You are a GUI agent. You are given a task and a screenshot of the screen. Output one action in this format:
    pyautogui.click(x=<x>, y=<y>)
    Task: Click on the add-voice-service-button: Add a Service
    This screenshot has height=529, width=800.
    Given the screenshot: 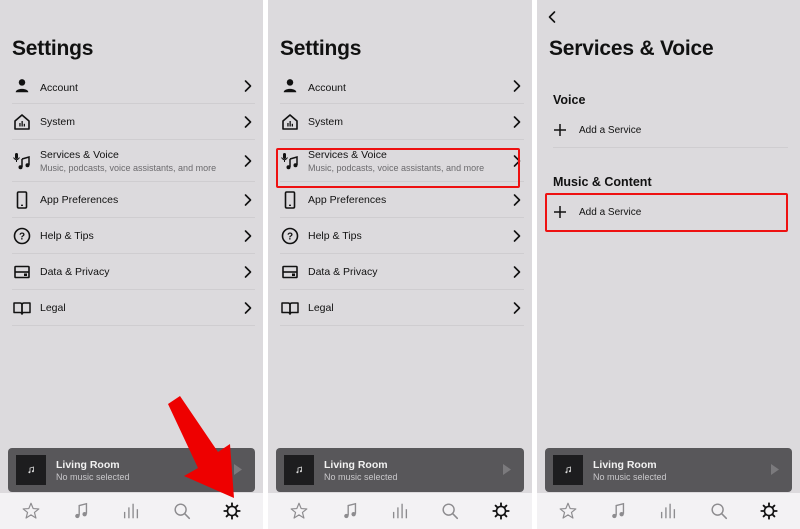 What is the action you would take?
    pyautogui.click(x=670, y=130)
    